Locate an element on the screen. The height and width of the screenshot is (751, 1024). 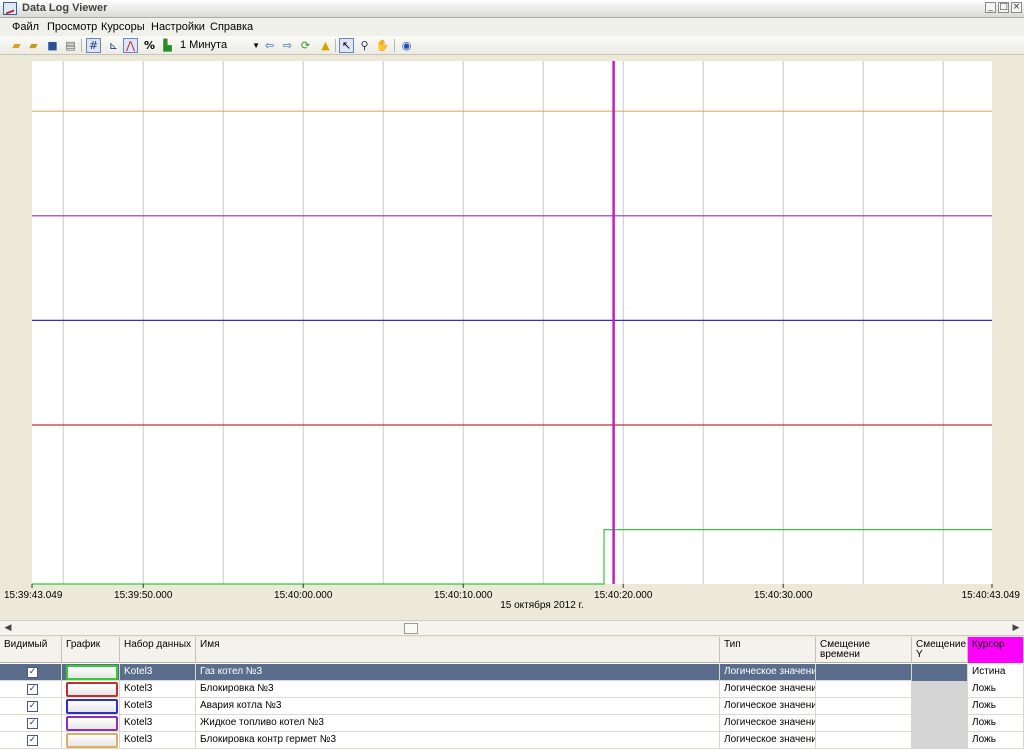
menu-file: Файл is located at coordinates (25, 27).